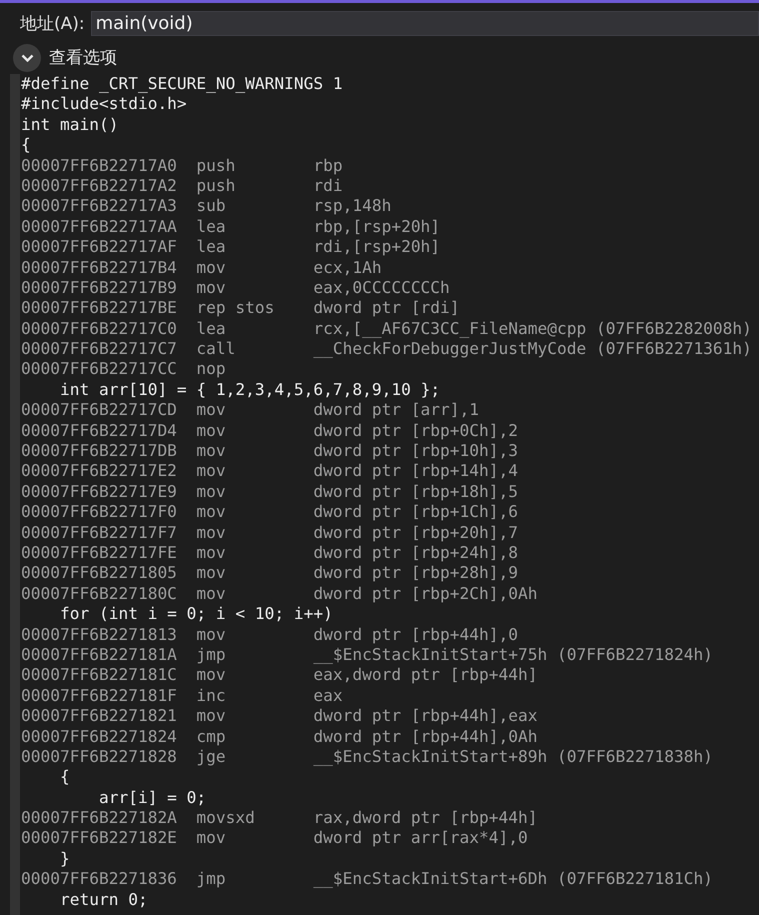  I want to click on address-text: 00007FF6B22717C0, so click(99, 329).